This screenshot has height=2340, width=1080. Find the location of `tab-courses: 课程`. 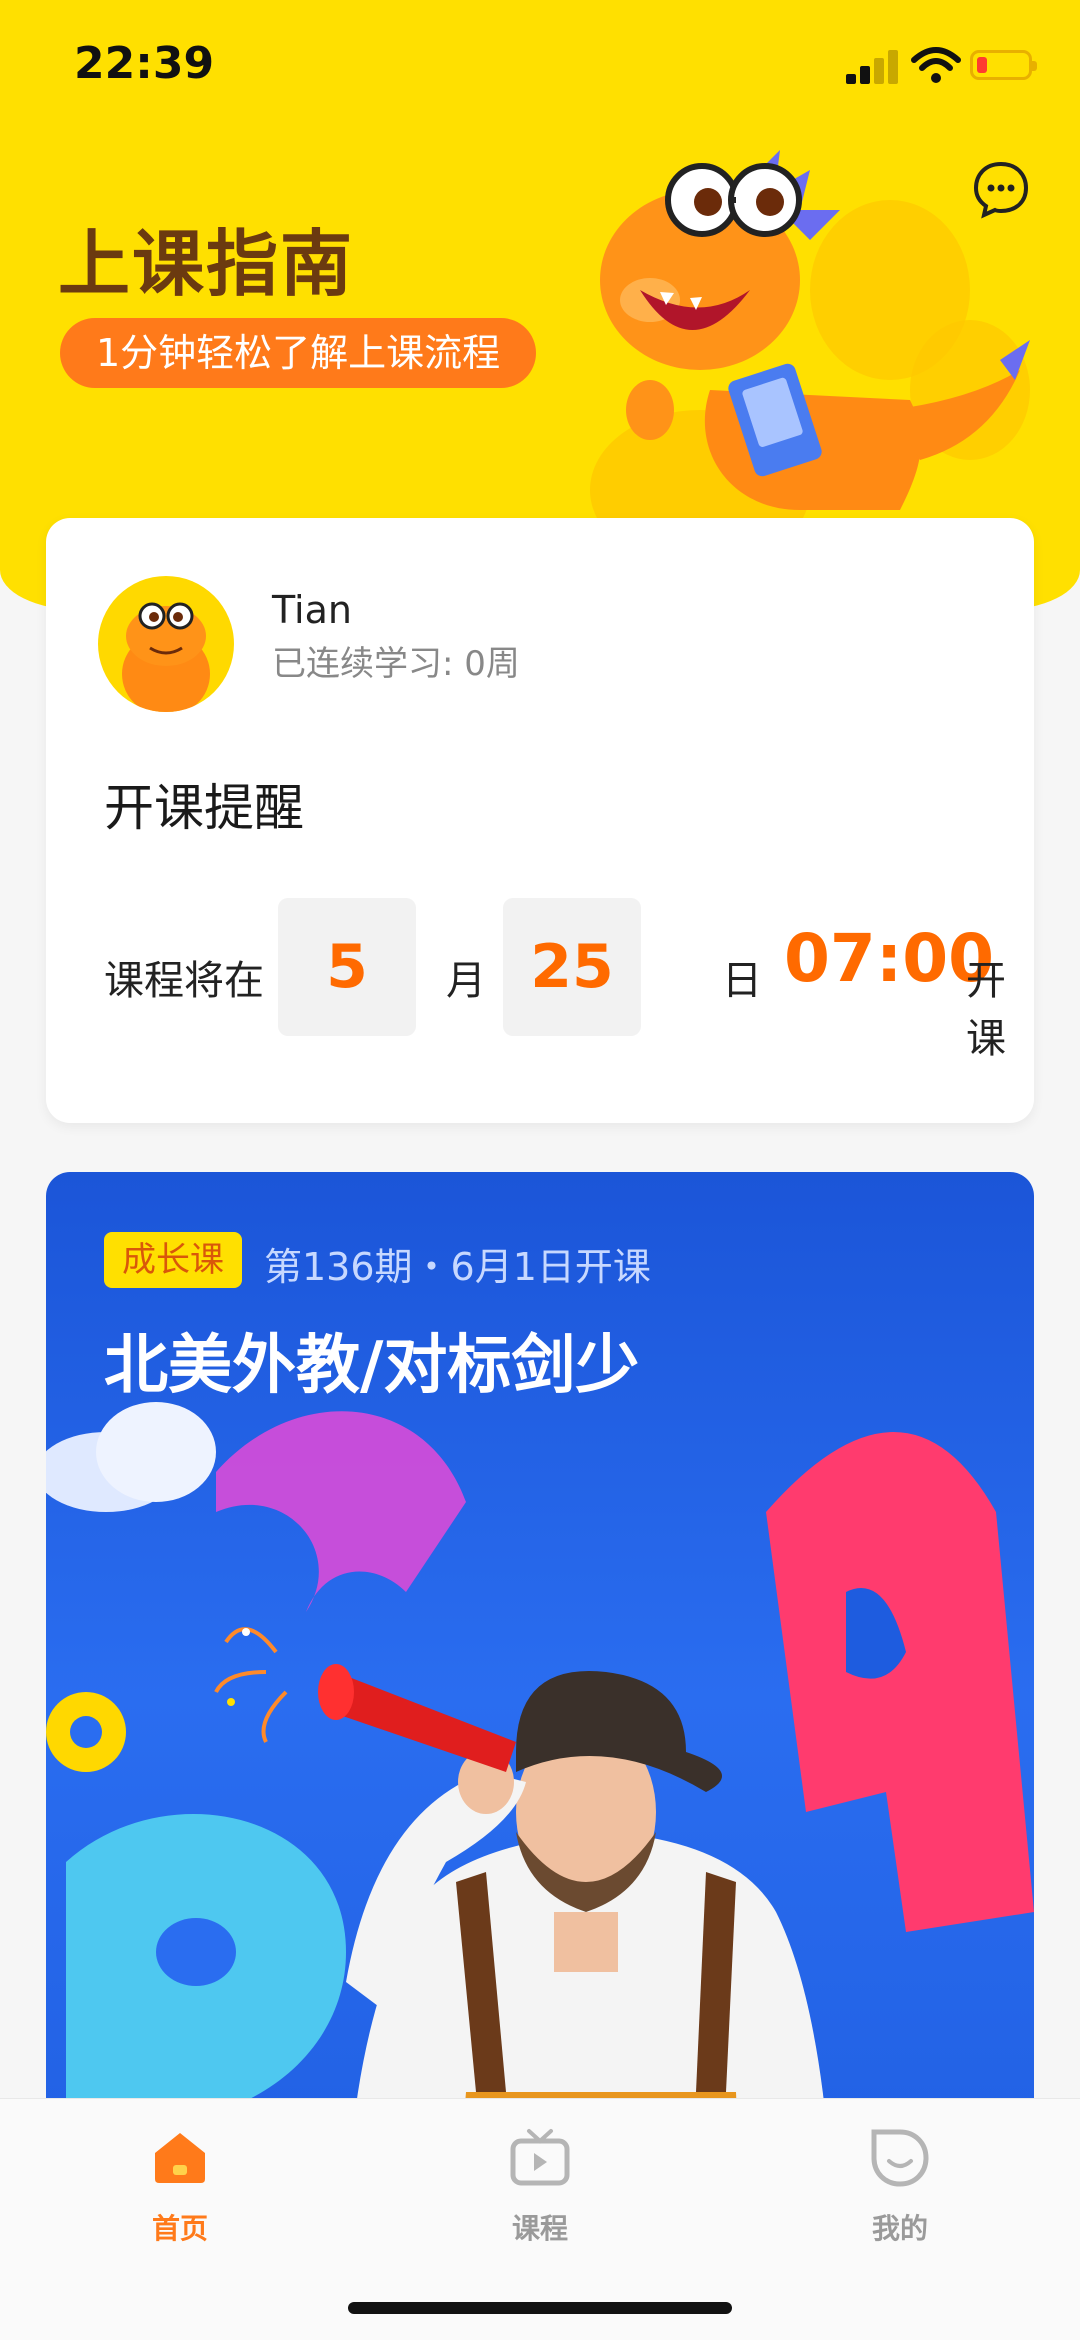

tab-courses: 课程 is located at coordinates (540, 2187).